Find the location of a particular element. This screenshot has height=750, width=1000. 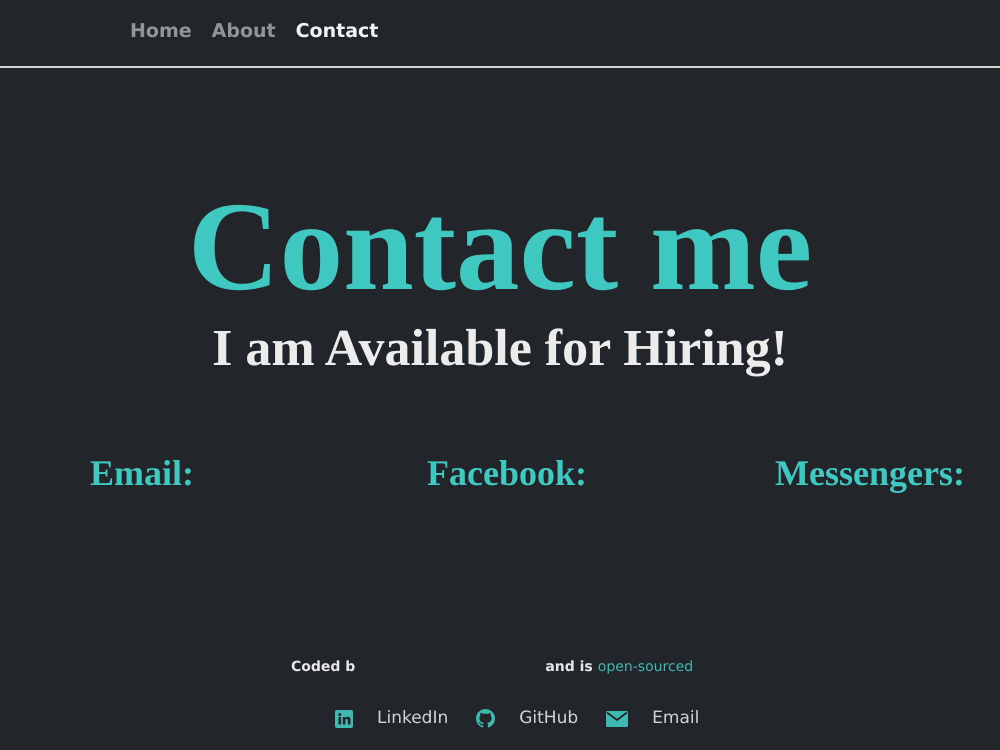

open-sourced-link: open-sourced is located at coordinates (646, 667).